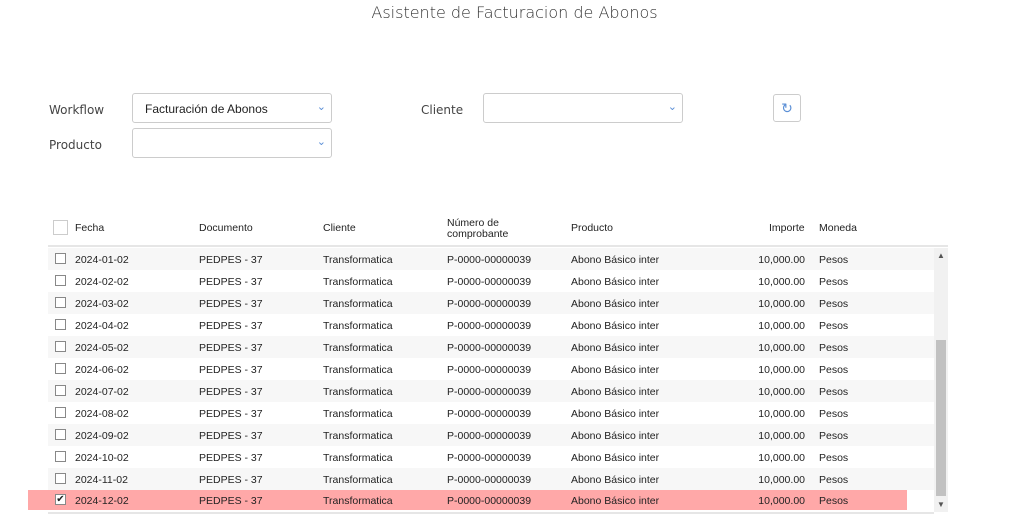 The width and height of the screenshot is (1029, 514). Describe the element at coordinates (75, 145) in the screenshot. I see `producto-label: Producto` at that location.